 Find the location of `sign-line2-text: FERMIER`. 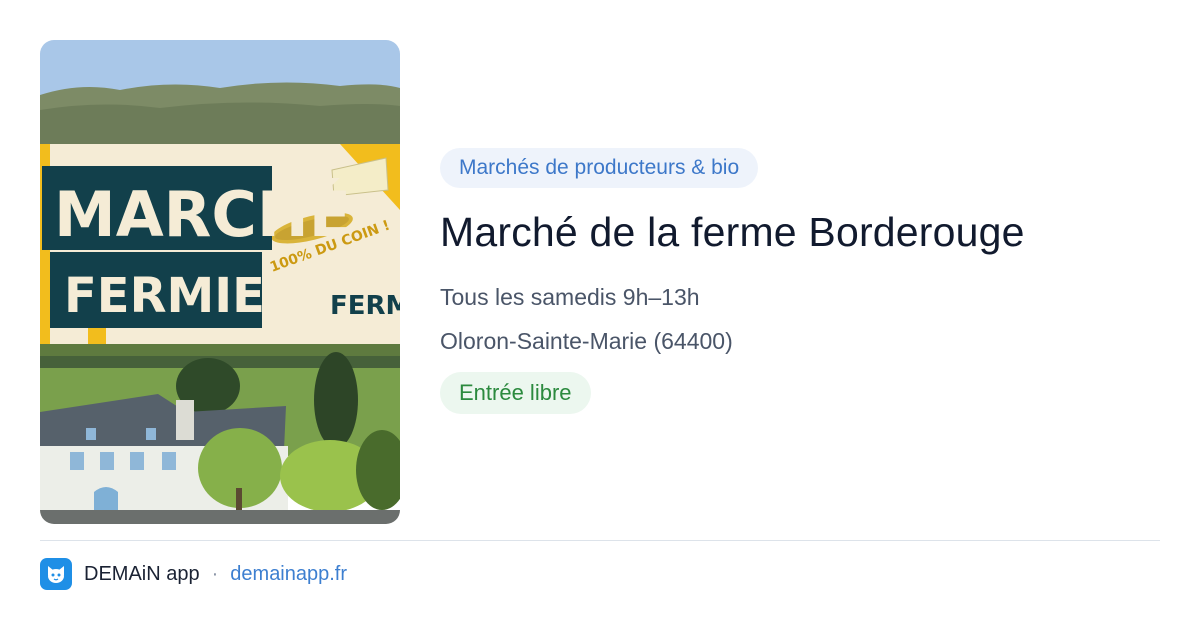

sign-line2-text: FERMIER is located at coordinates (183, 296).